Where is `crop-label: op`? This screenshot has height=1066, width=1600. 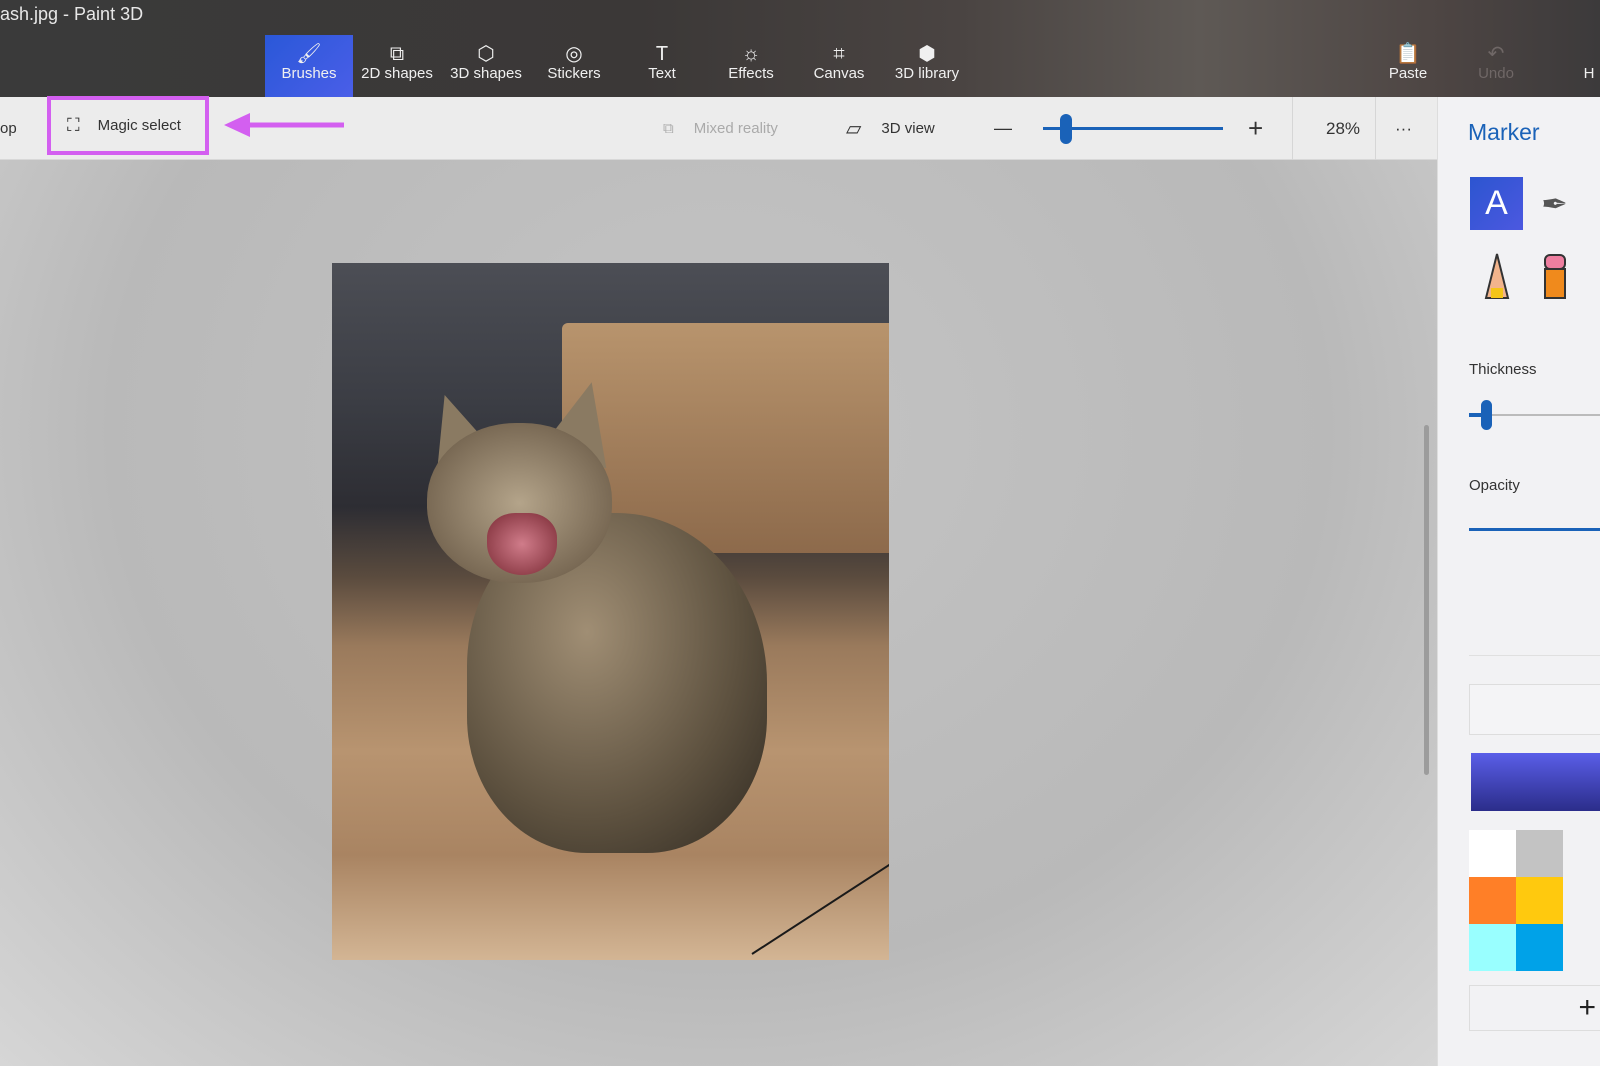
crop-label: op is located at coordinates (8, 128).